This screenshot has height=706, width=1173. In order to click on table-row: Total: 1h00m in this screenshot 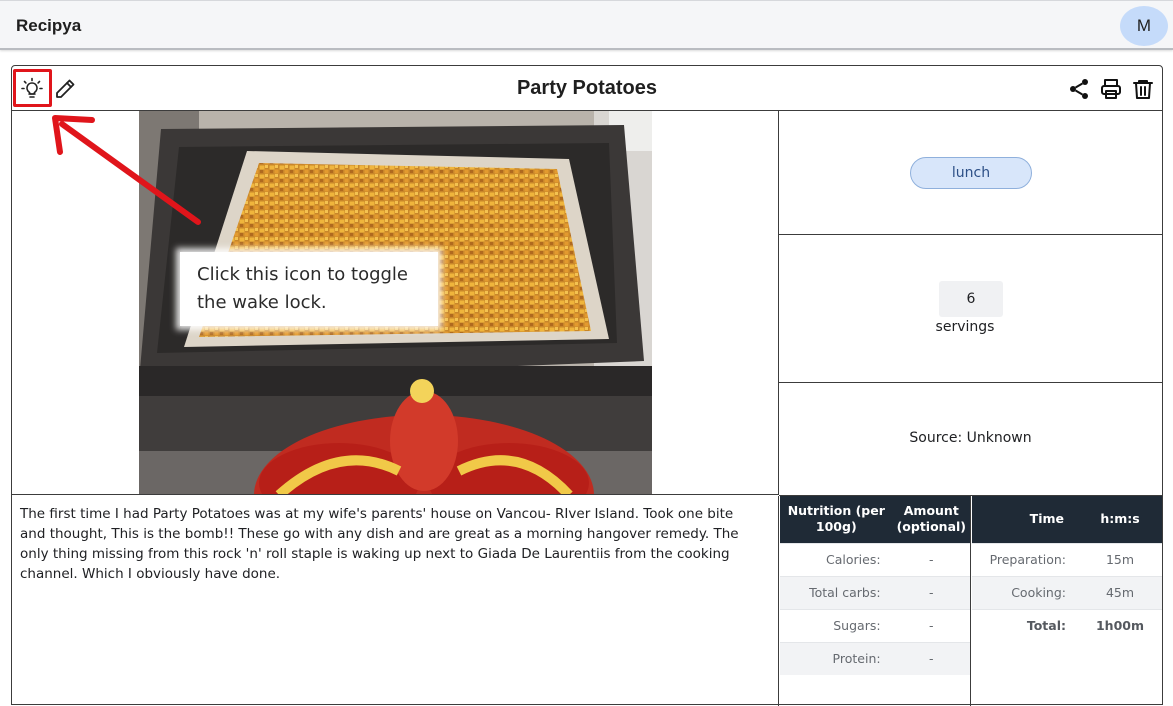, I will do `click(1067, 625)`.